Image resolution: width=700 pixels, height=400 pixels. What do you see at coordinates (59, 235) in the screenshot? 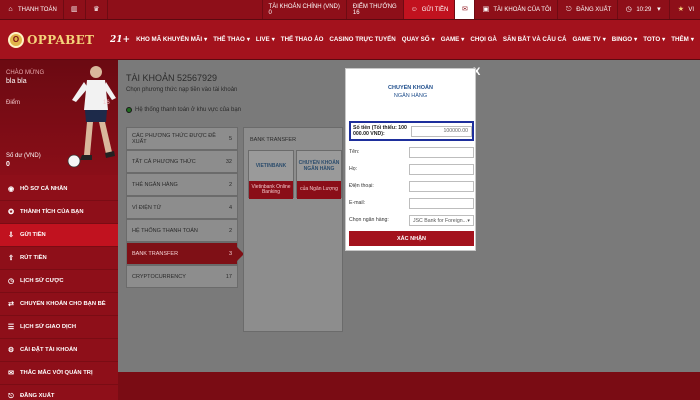
I see `menu-item-deposit: ⇩ GỬI TIỀN` at bounding box center [59, 235].